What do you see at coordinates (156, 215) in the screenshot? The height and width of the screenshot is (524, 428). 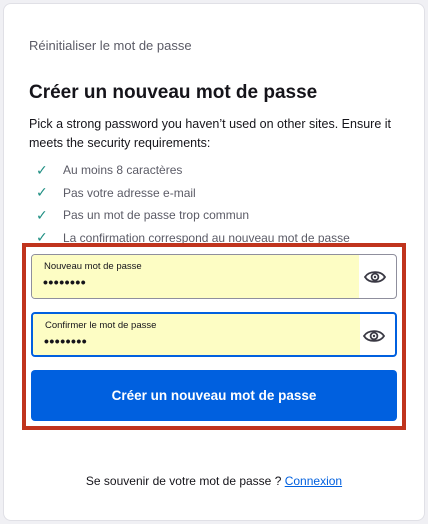 I see `requirement-label: Pas un mot de passe trop commun` at bounding box center [156, 215].